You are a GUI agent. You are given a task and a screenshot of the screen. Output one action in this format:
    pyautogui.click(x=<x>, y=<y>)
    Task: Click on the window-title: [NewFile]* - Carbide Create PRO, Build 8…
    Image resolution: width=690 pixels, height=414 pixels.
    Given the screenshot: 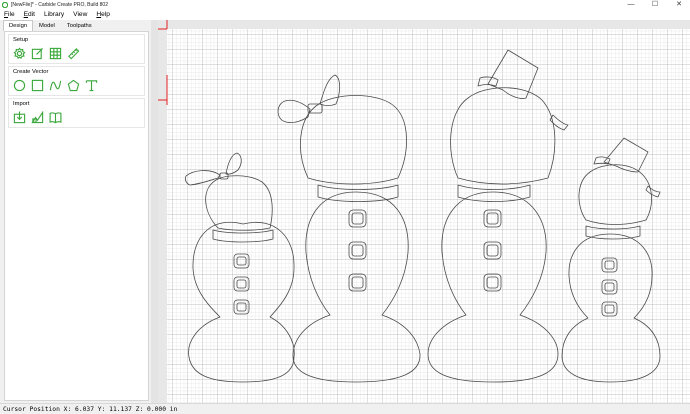 What is the action you would take?
    pyautogui.click(x=59, y=4)
    